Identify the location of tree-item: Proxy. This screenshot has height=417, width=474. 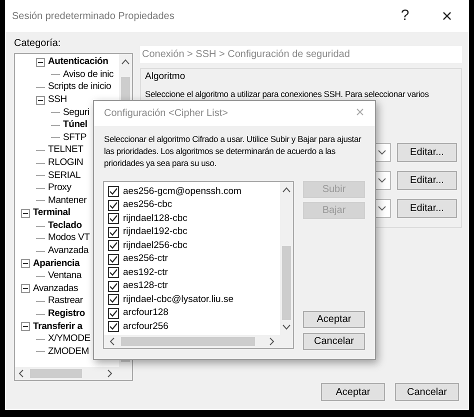
(60, 188).